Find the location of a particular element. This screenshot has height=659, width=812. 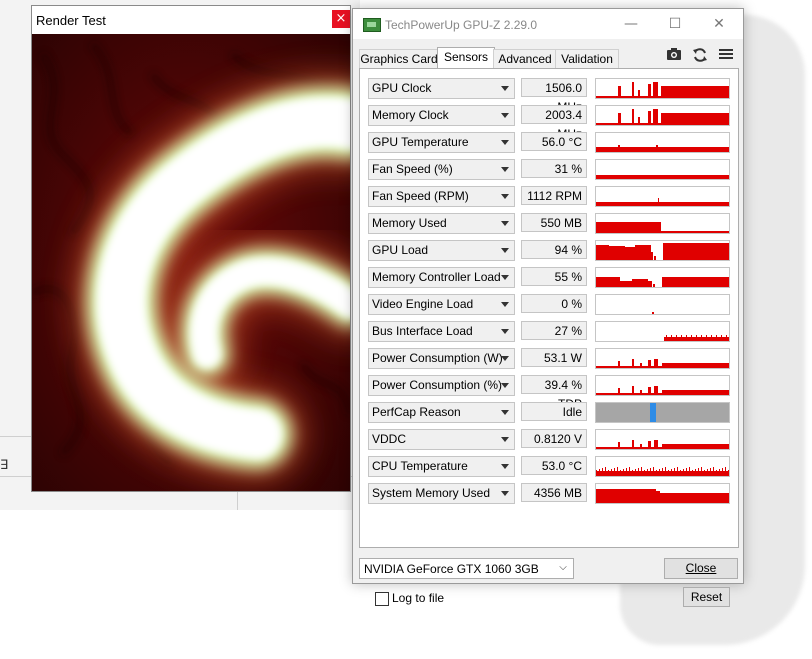

sensor-row: Video Engine Load 0 % is located at coordinates (551, 304).